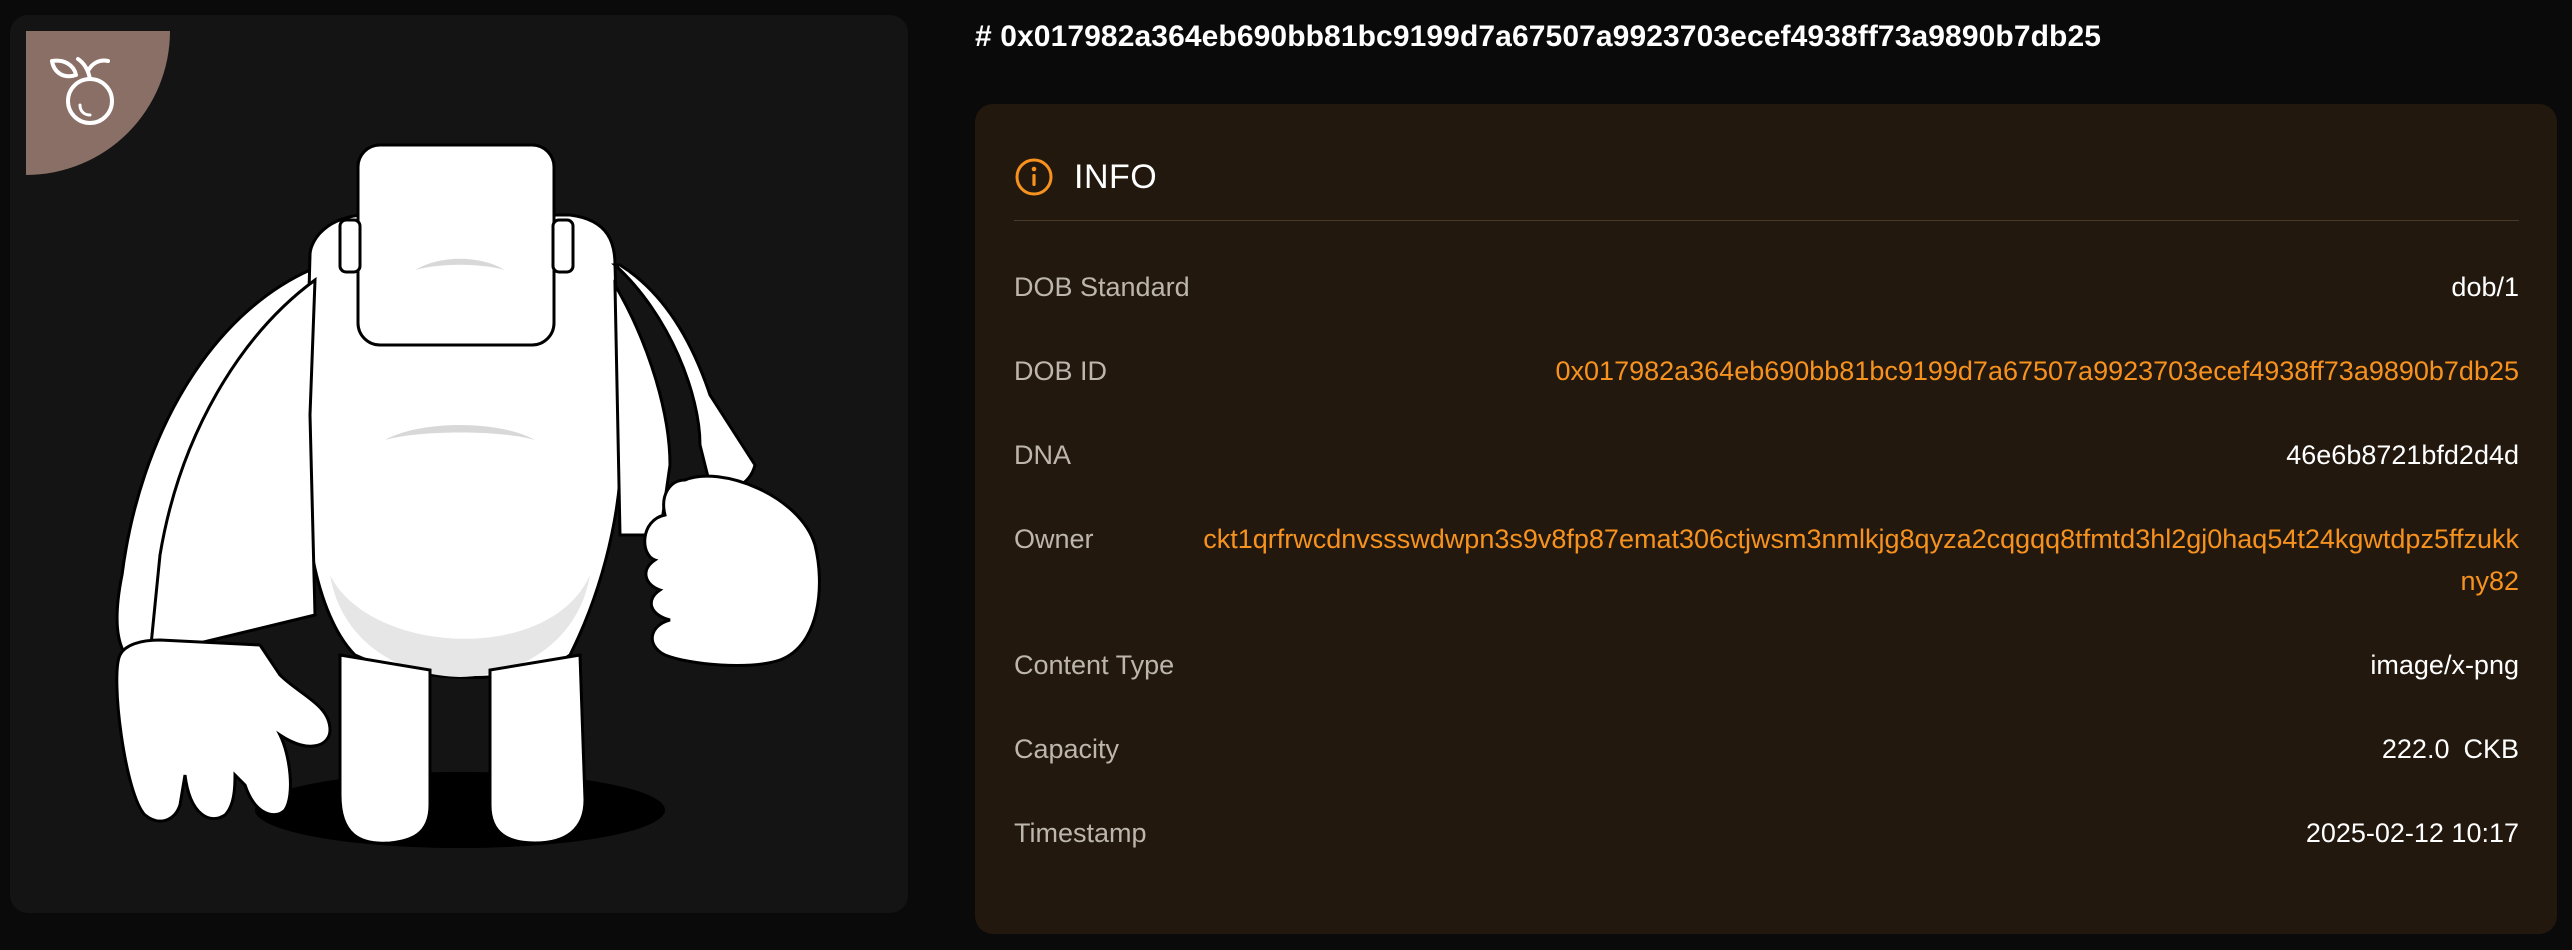 This screenshot has height=950, width=2572. What do you see at coordinates (2491, 749) in the screenshot?
I see `capacity-unit: CKB` at bounding box center [2491, 749].